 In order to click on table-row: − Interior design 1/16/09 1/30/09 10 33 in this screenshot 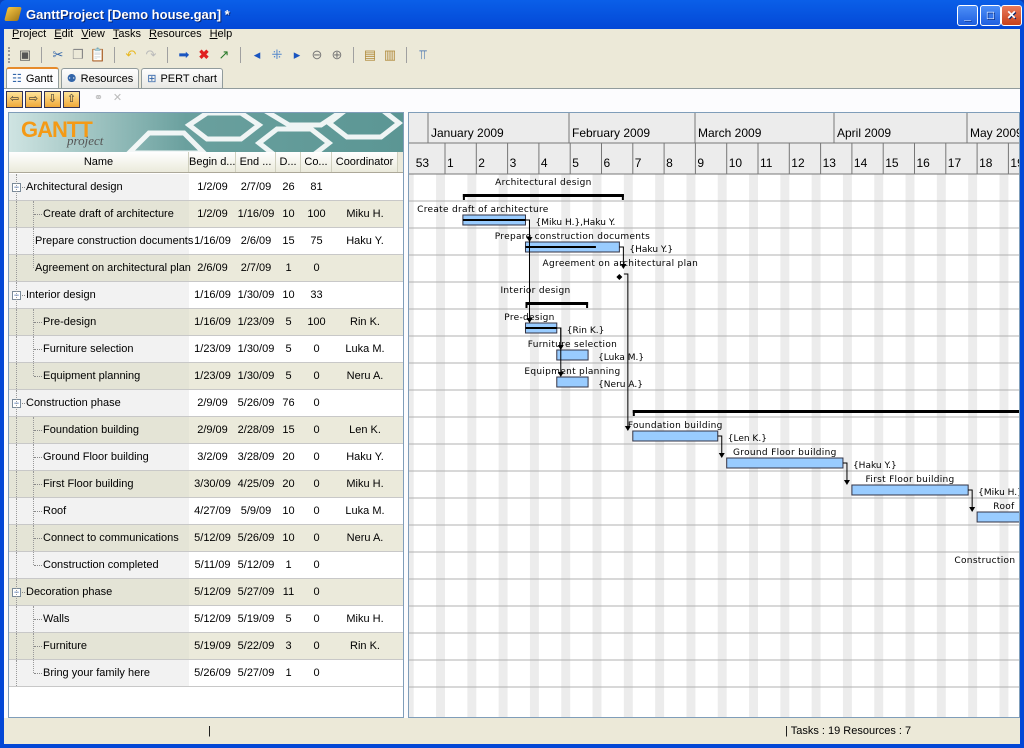, I will do `click(206, 295)`.